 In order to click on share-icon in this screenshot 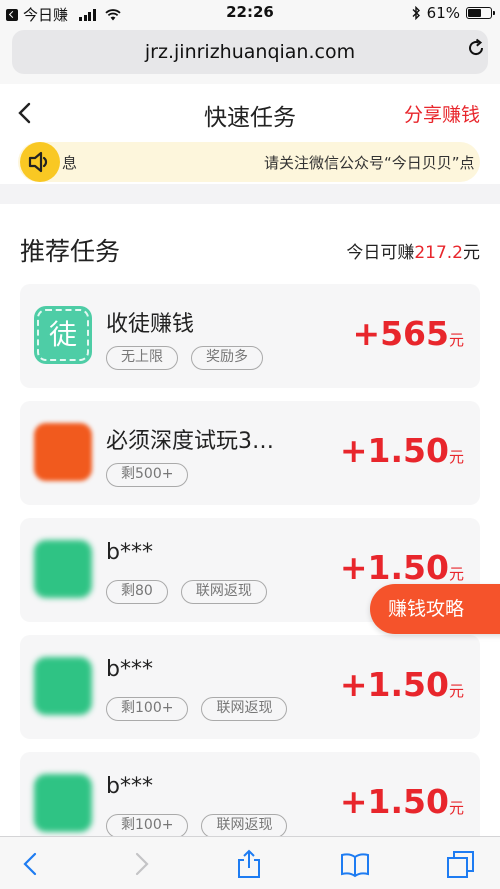, I will do `click(249, 864)`.